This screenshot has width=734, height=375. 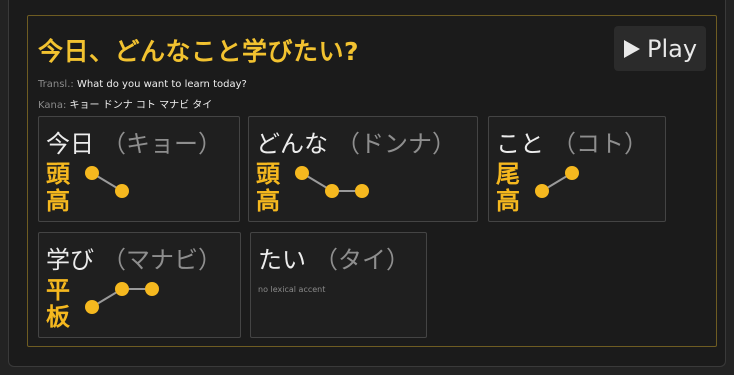 I want to click on translation-text: What do you want to learn today?, so click(x=161, y=84).